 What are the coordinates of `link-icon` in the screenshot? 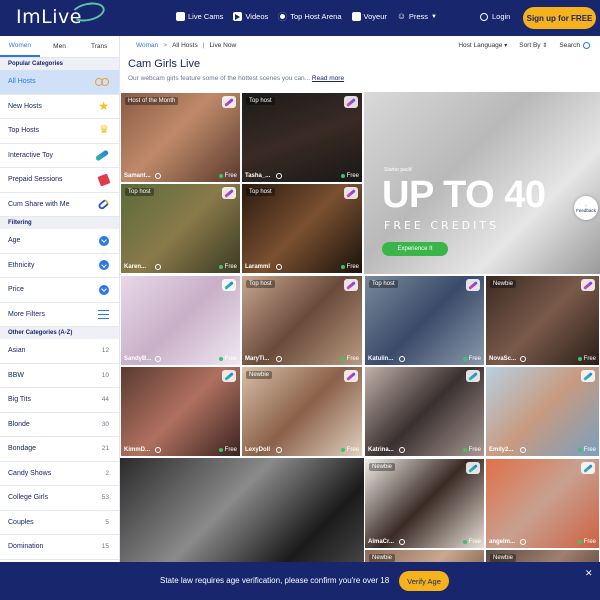 It's located at (103, 204).